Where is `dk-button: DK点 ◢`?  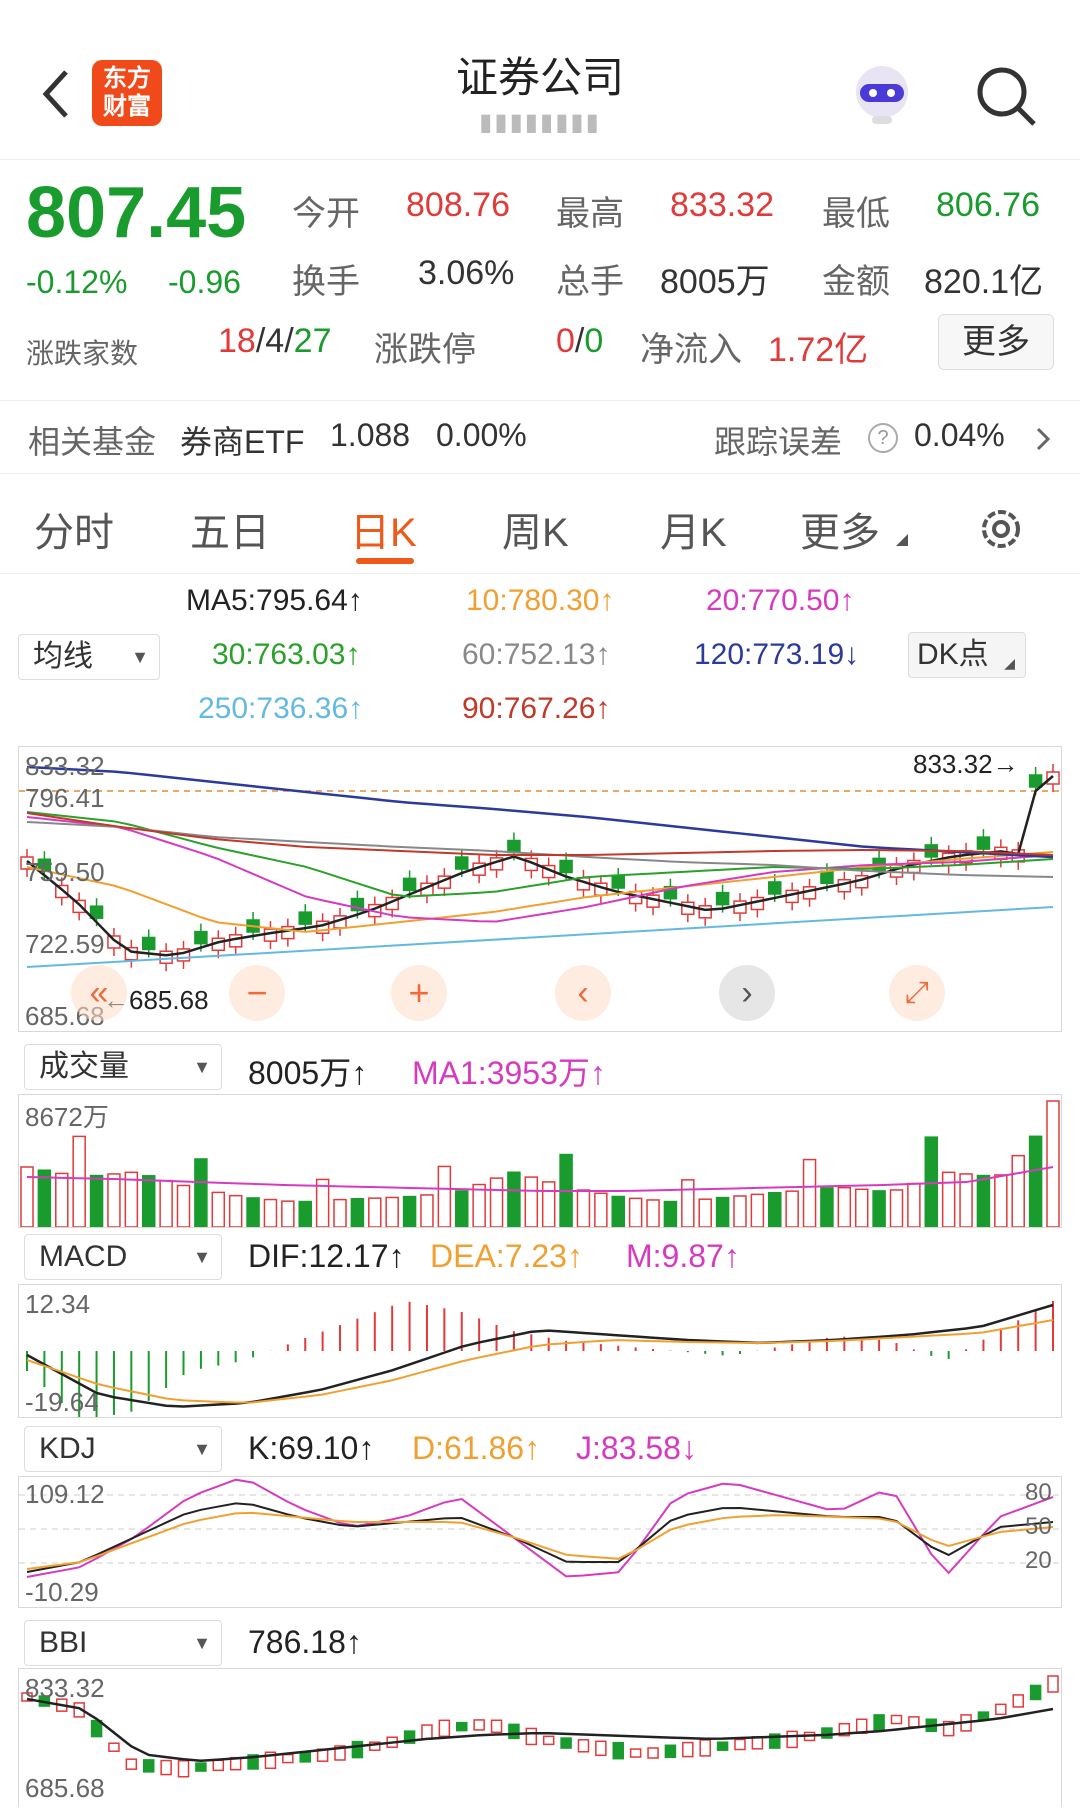
dk-button: DK点 ◢ is located at coordinates (967, 655).